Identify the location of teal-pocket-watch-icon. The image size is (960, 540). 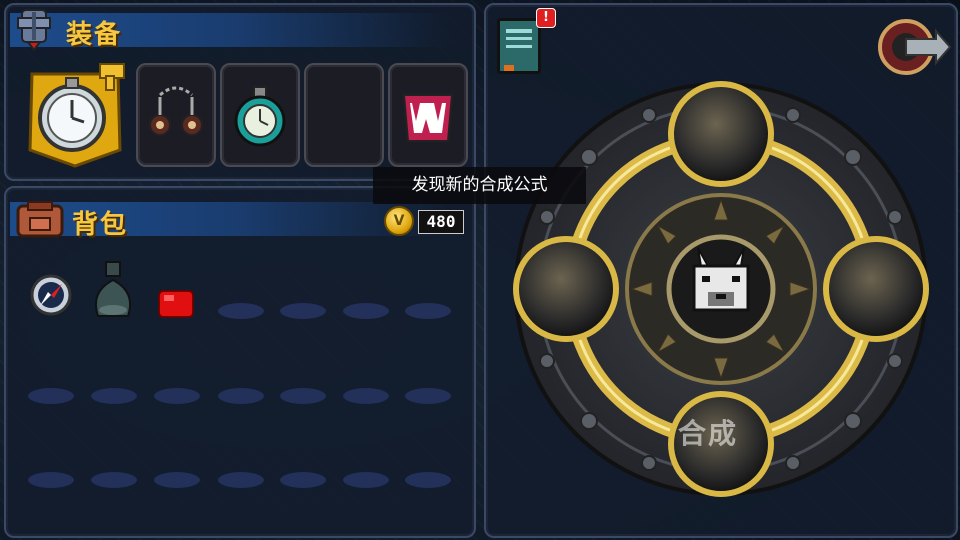
(260, 116).